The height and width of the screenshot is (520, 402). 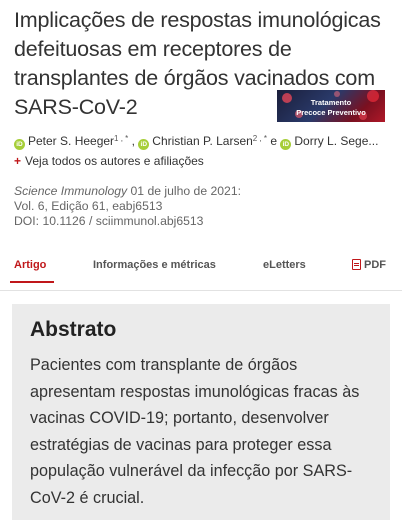 I want to click on author-separator: e, so click(x=274, y=141).